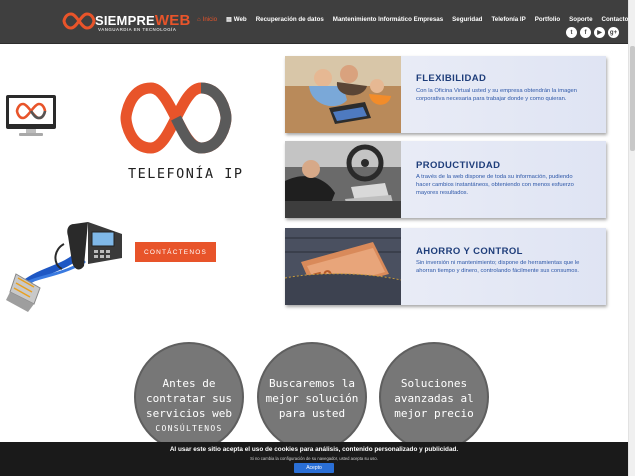  I want to click on nav-item-label: Contacto, so click(615, 19).